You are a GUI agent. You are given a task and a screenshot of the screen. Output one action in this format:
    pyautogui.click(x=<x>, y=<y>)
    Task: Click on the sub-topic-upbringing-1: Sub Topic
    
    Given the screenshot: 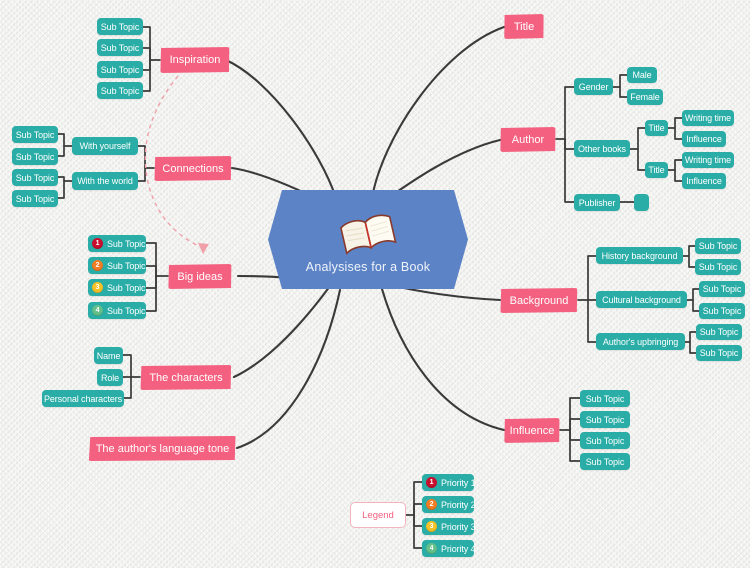 What is the action you would take?
    pyautogui.click(x=719, y=332)
    